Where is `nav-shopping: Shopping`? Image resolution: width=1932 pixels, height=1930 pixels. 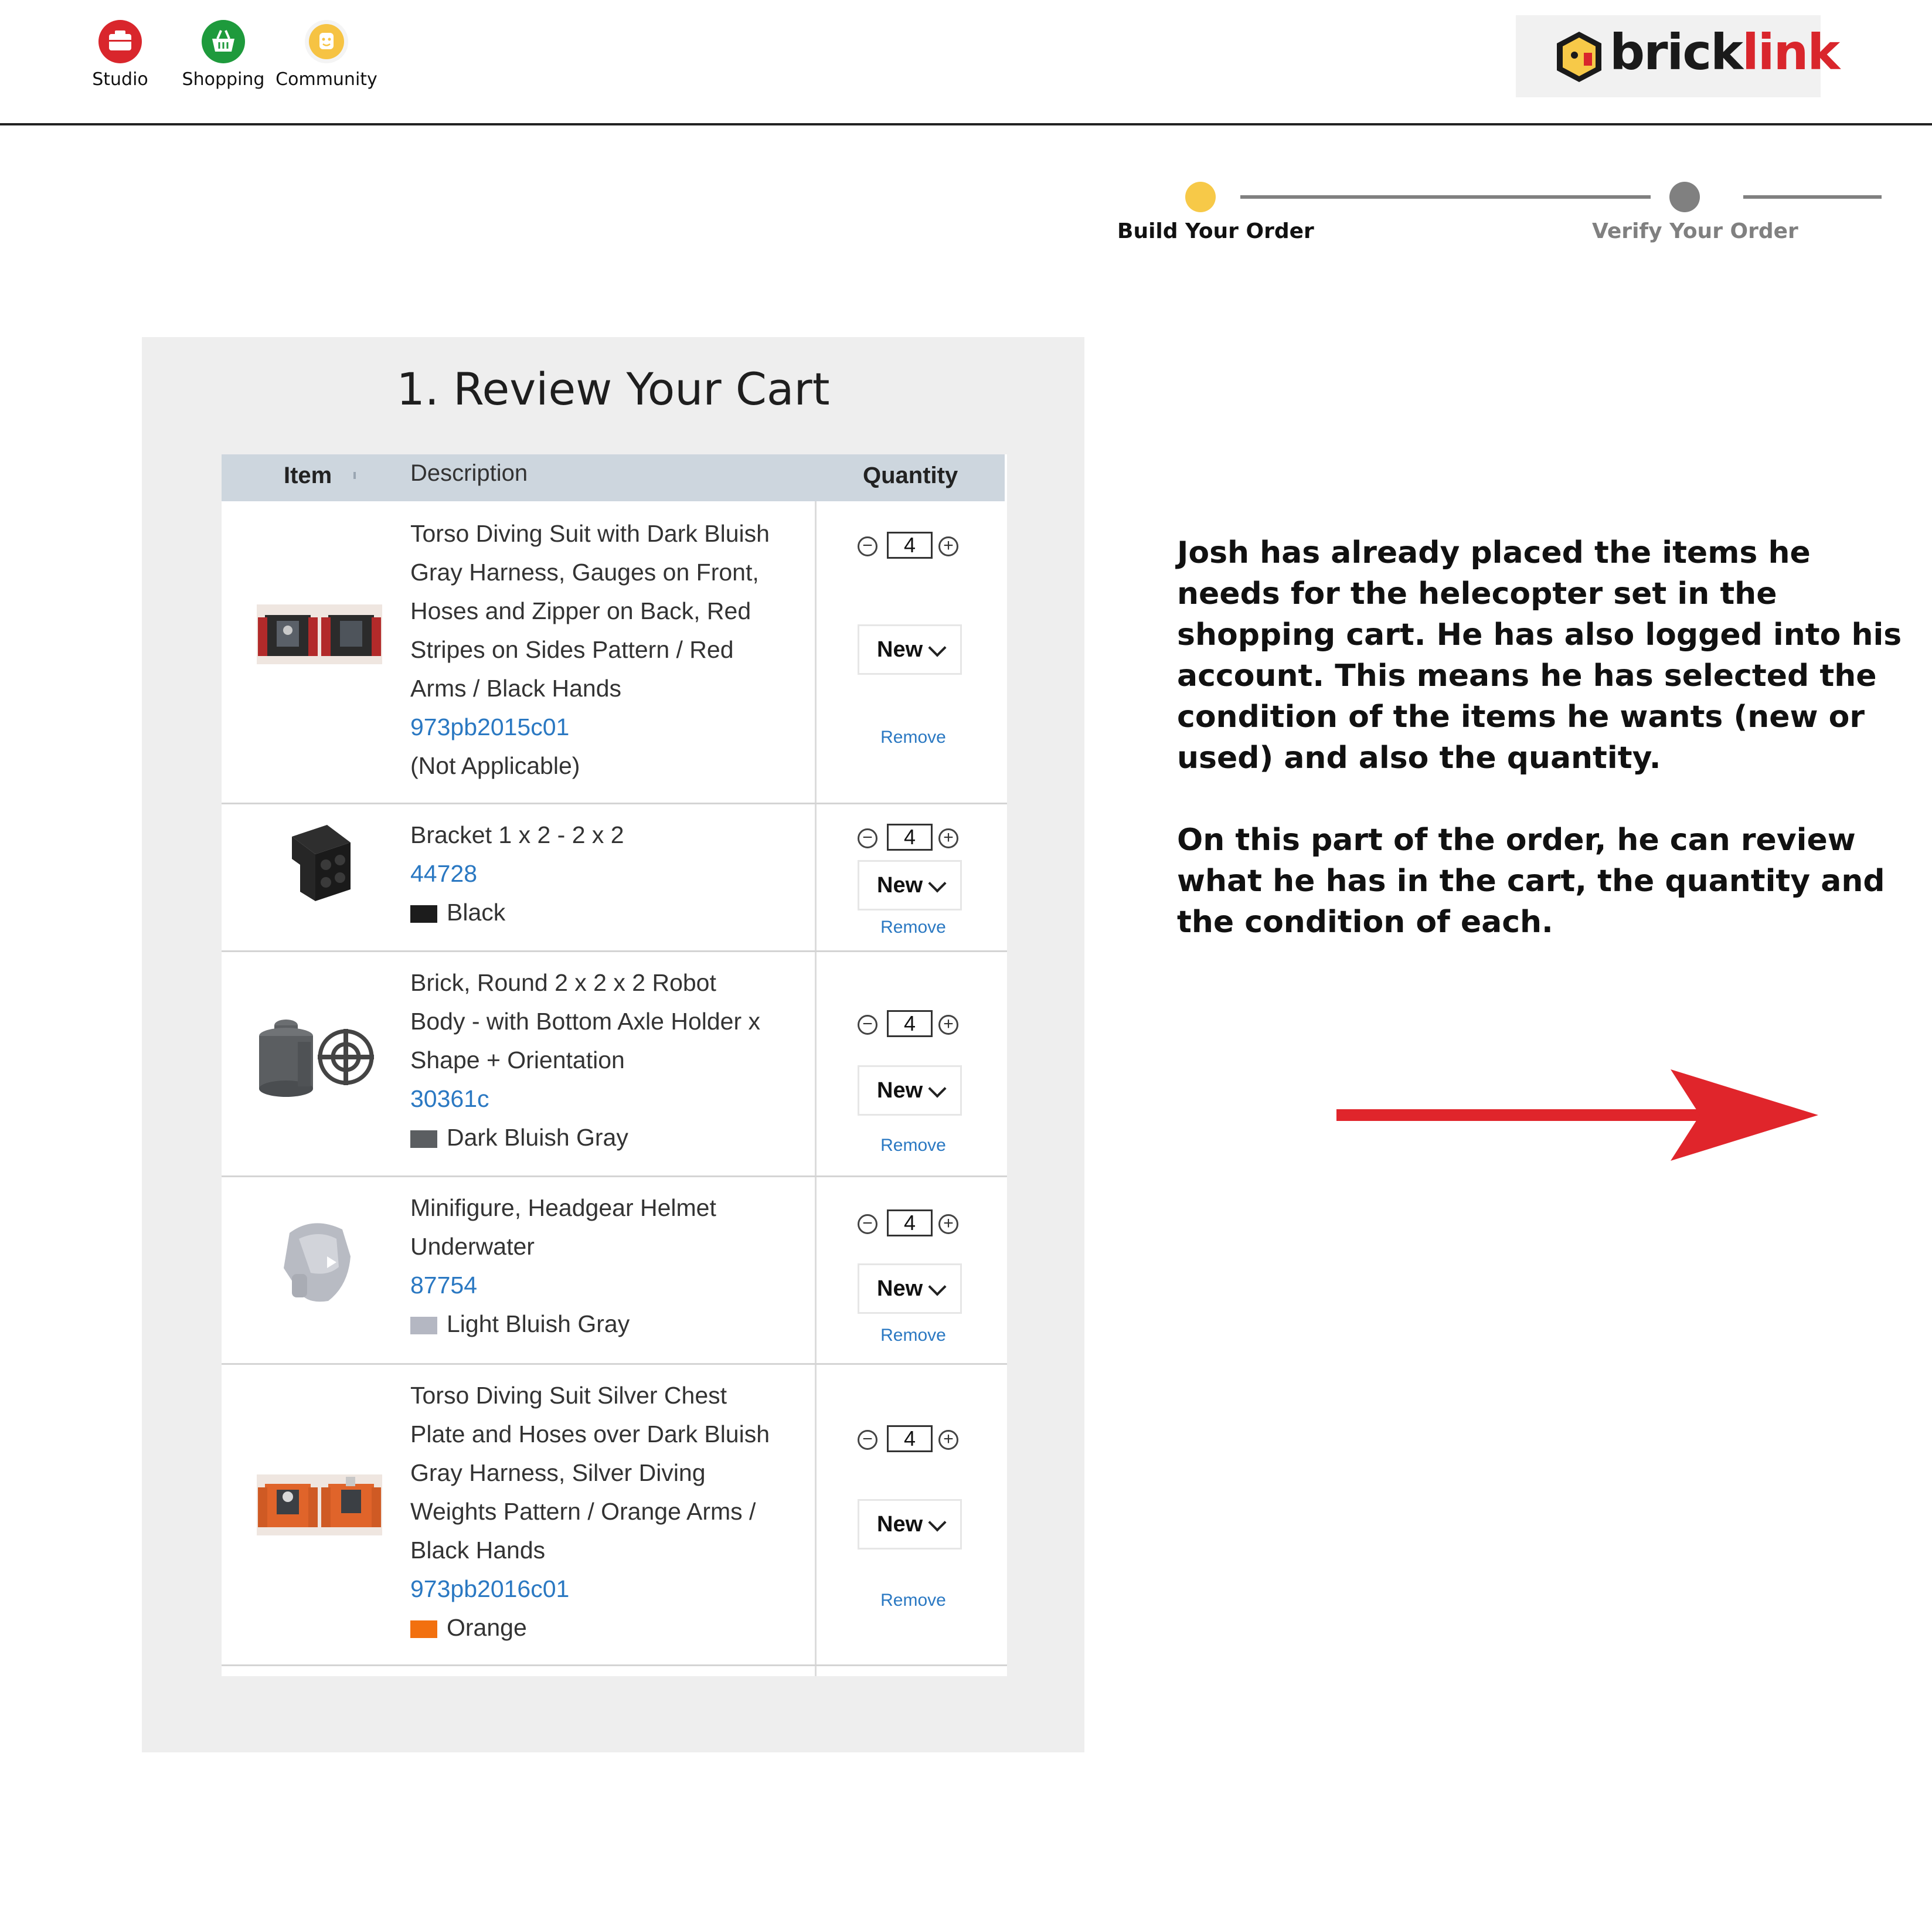 nav-shopping: Shopping is located at coordinates (223, 55).